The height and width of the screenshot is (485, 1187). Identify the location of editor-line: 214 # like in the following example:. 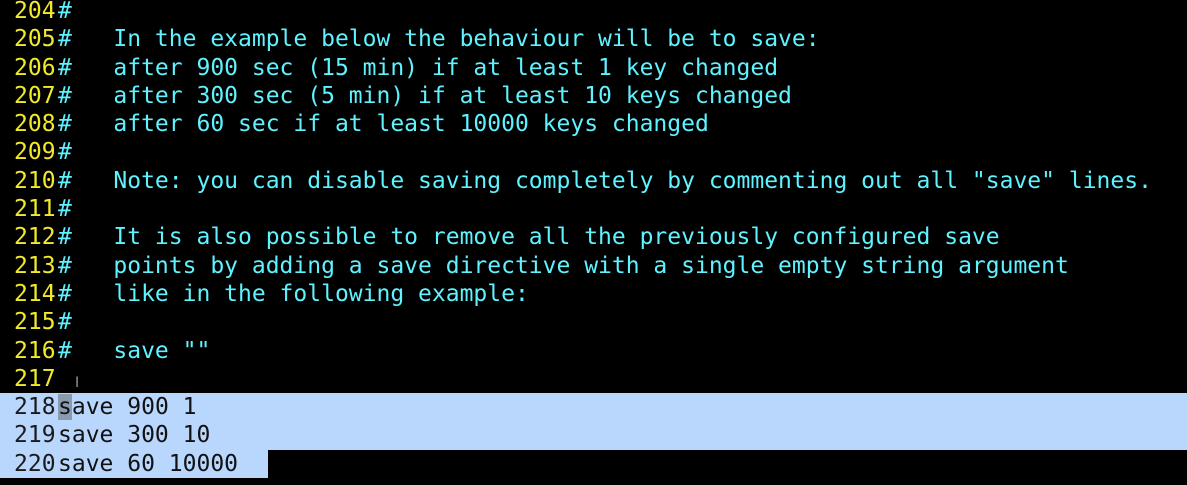
(593, 294).